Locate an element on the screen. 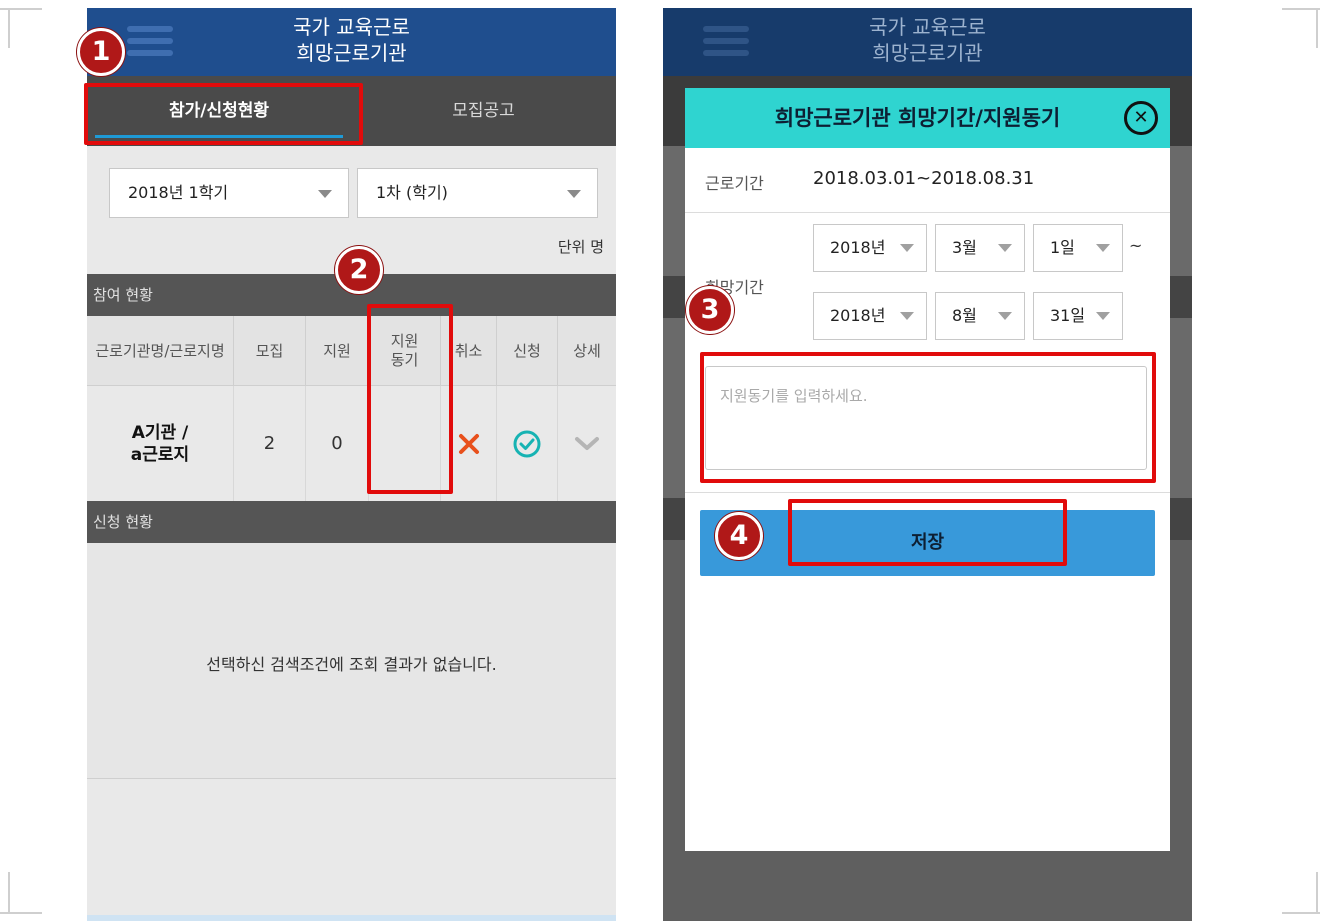  frame-corner-bl-h is located at coordinates (21, 913).